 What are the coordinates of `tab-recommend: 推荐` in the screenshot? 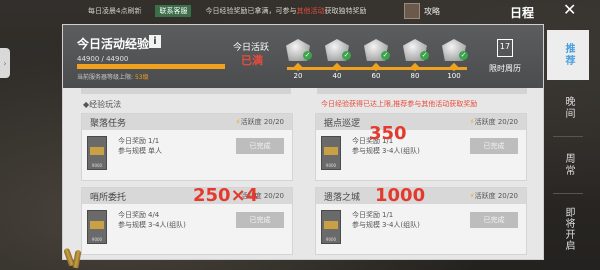 It's located at (568, 55).